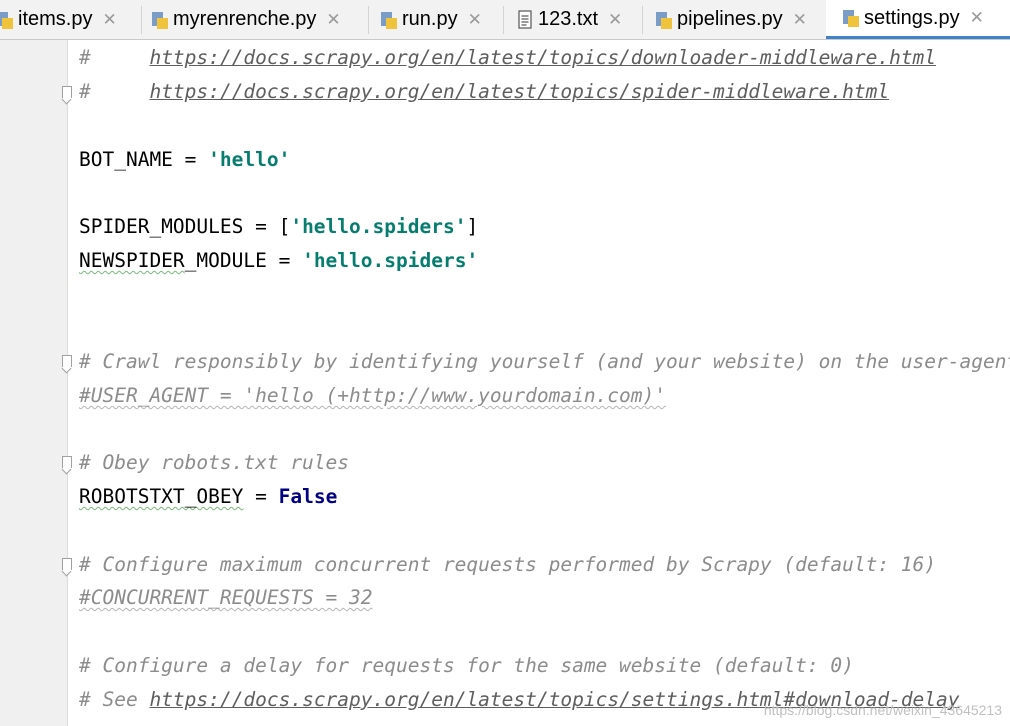 Image resolution: width=1010 pixels, height=726 pixels. What do you see at coordinates (261, 496) in the screenshot?
I see `operator: =` at bounding box center [261, 496].